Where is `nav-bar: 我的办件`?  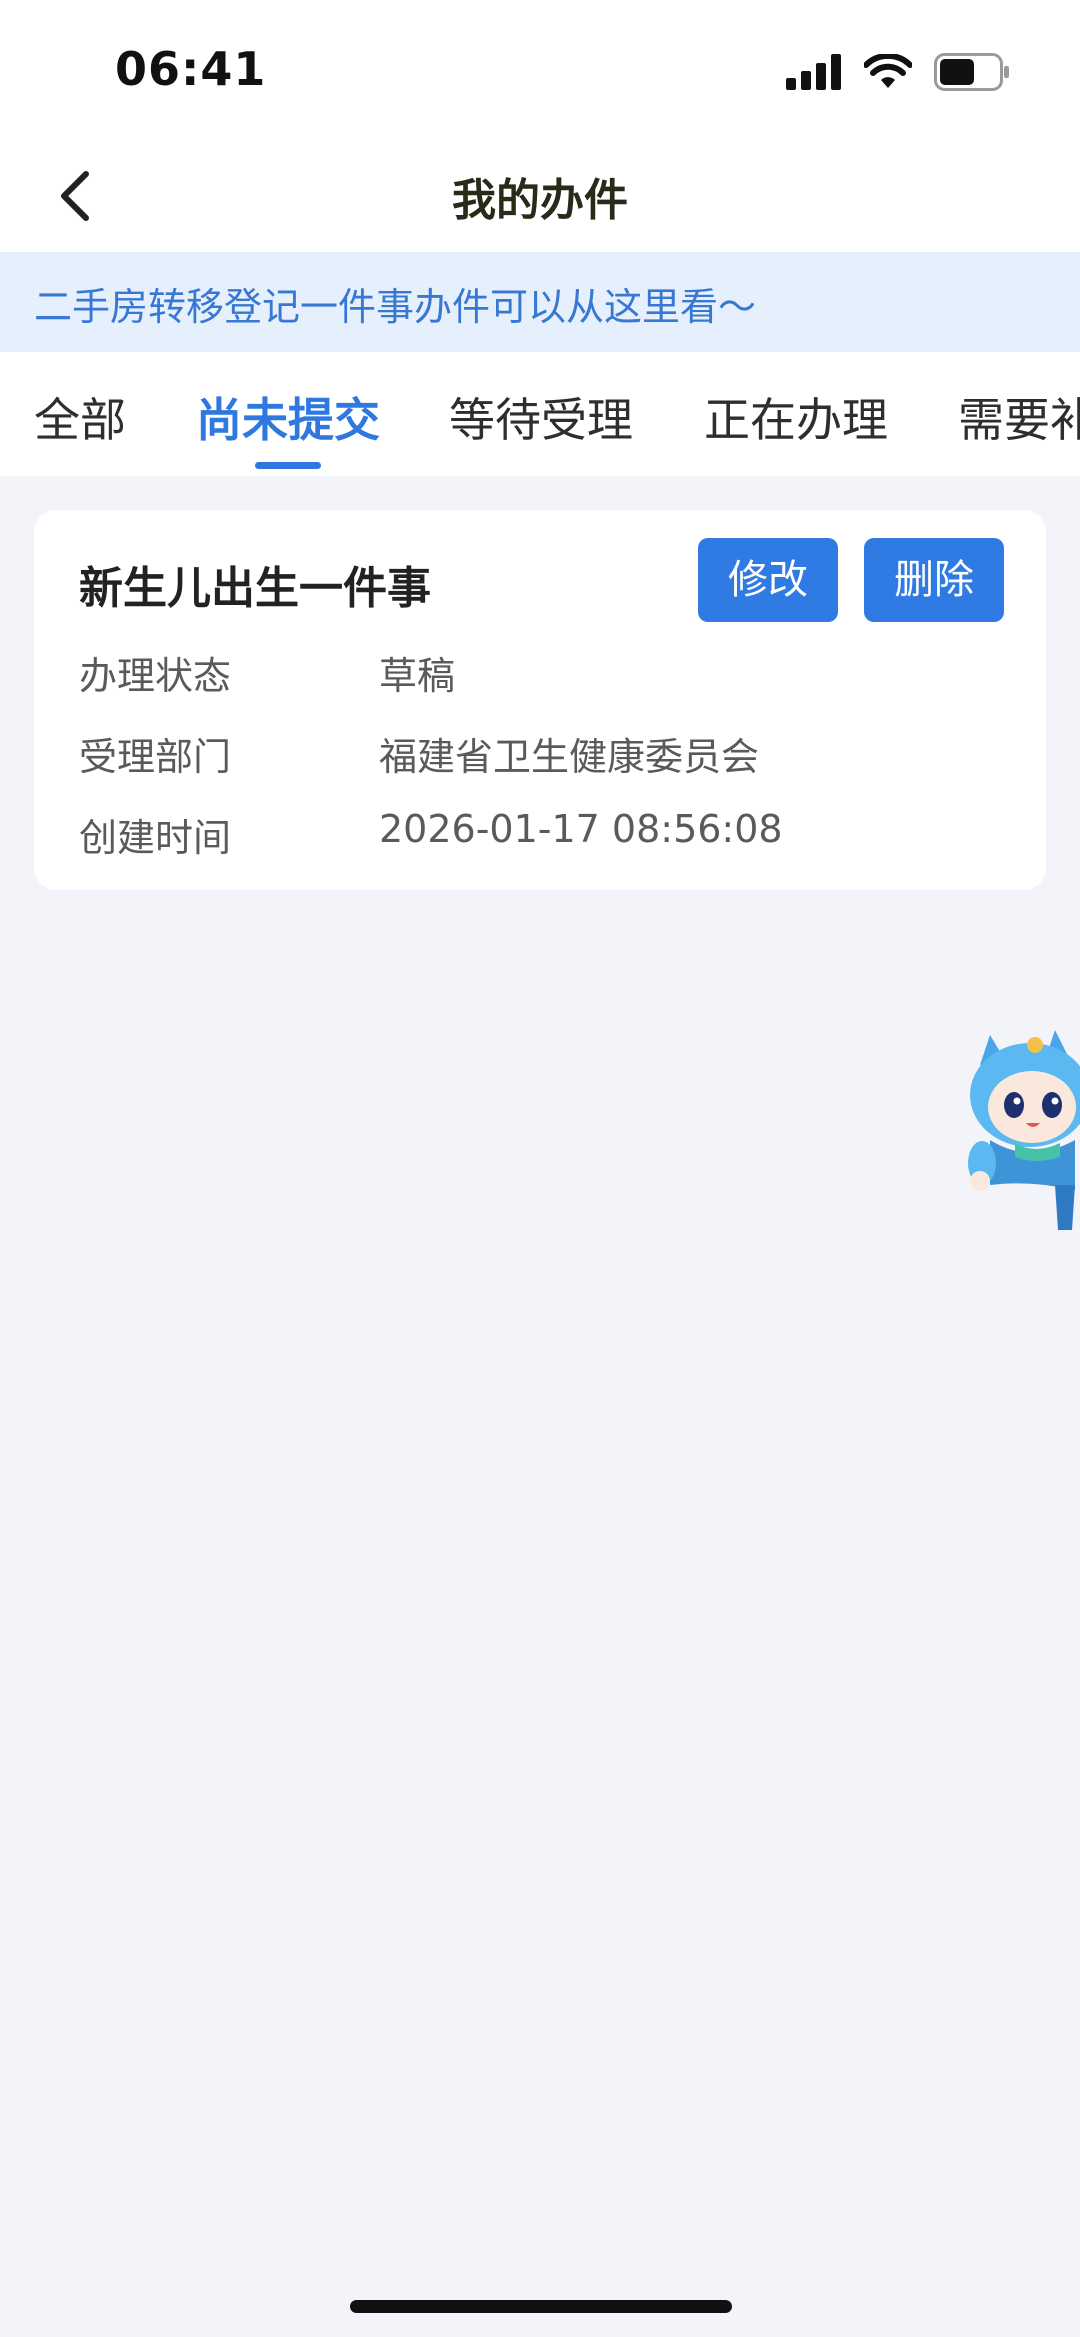
nav-bar: 我的办件 is located at coordinates (540, 196).